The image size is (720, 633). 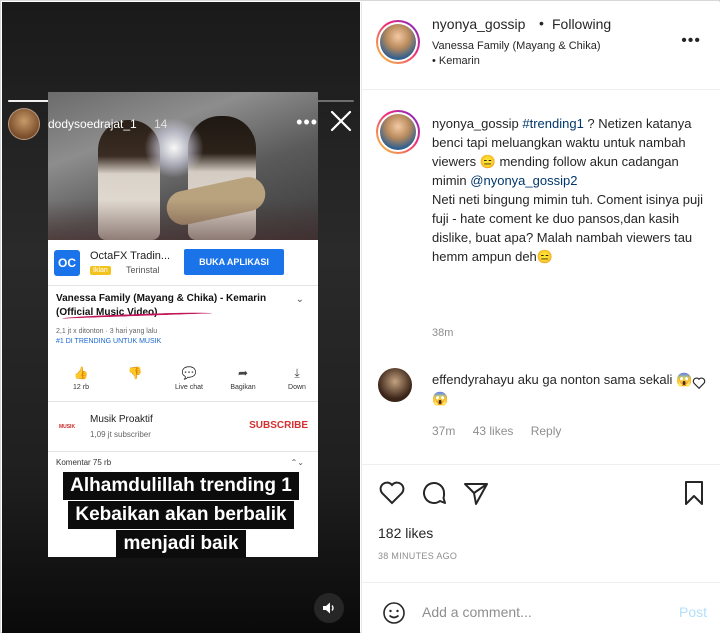 I want to click on video-action-0: 👍 12 rb, so click(x=81, y=378).